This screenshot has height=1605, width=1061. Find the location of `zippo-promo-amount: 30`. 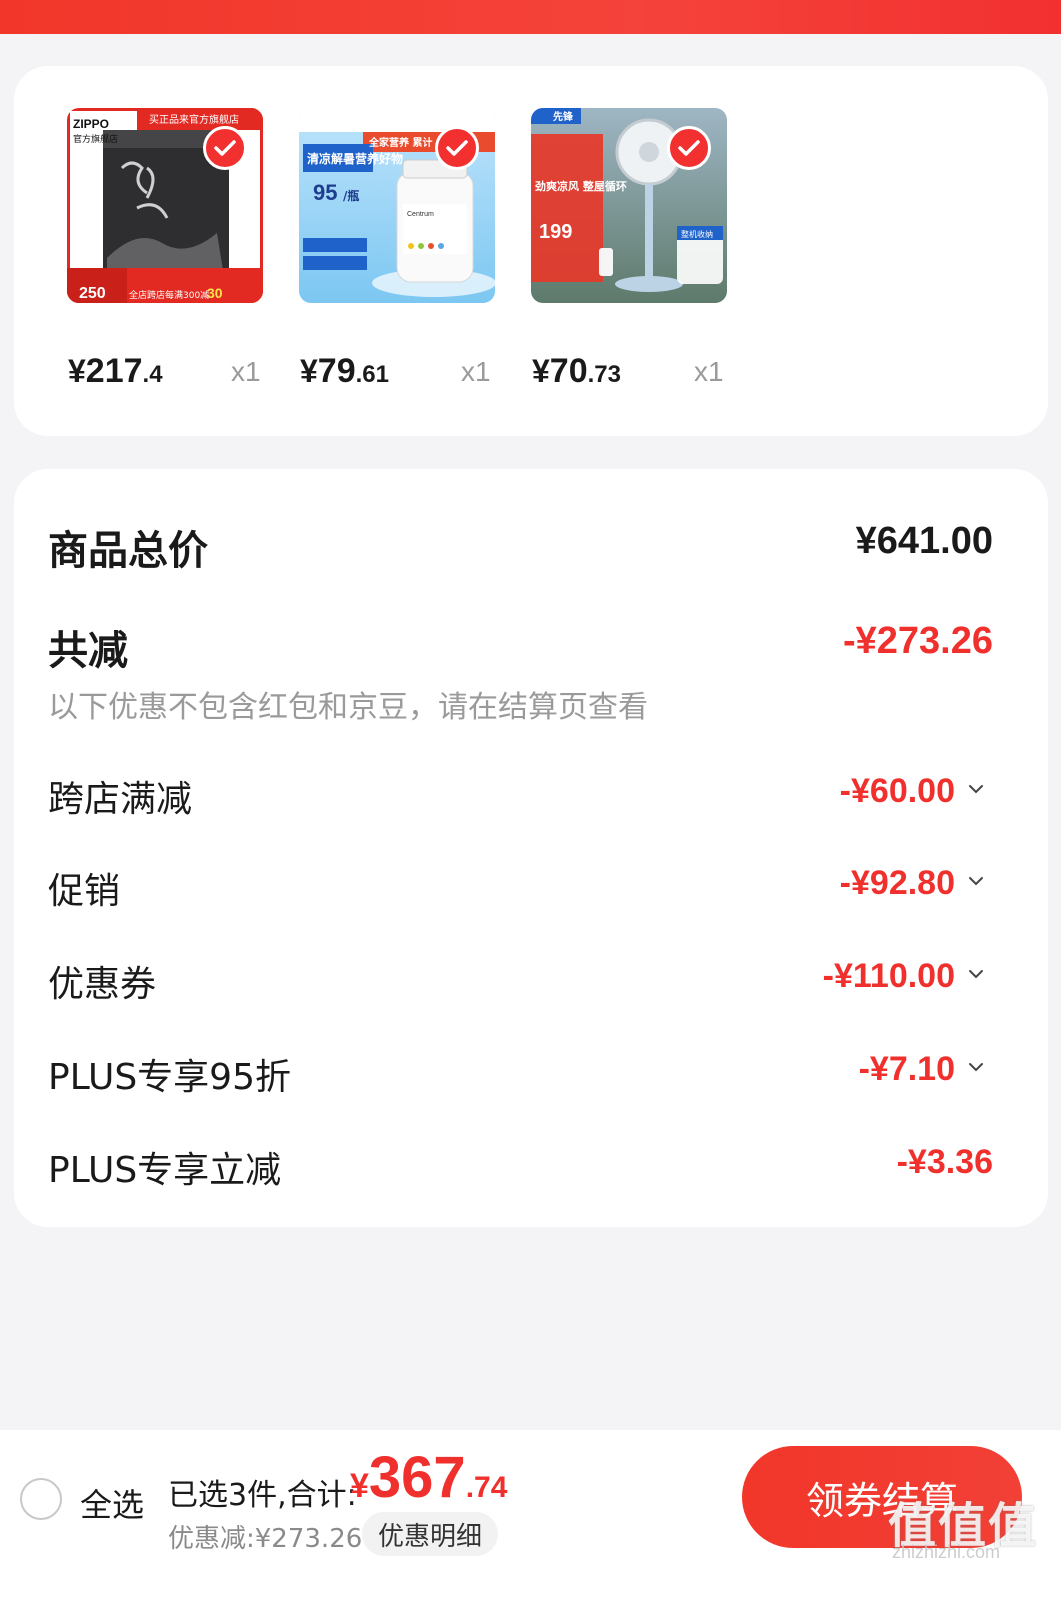

zippo-promo-amount: 30 is located at coordinates (215, 293).